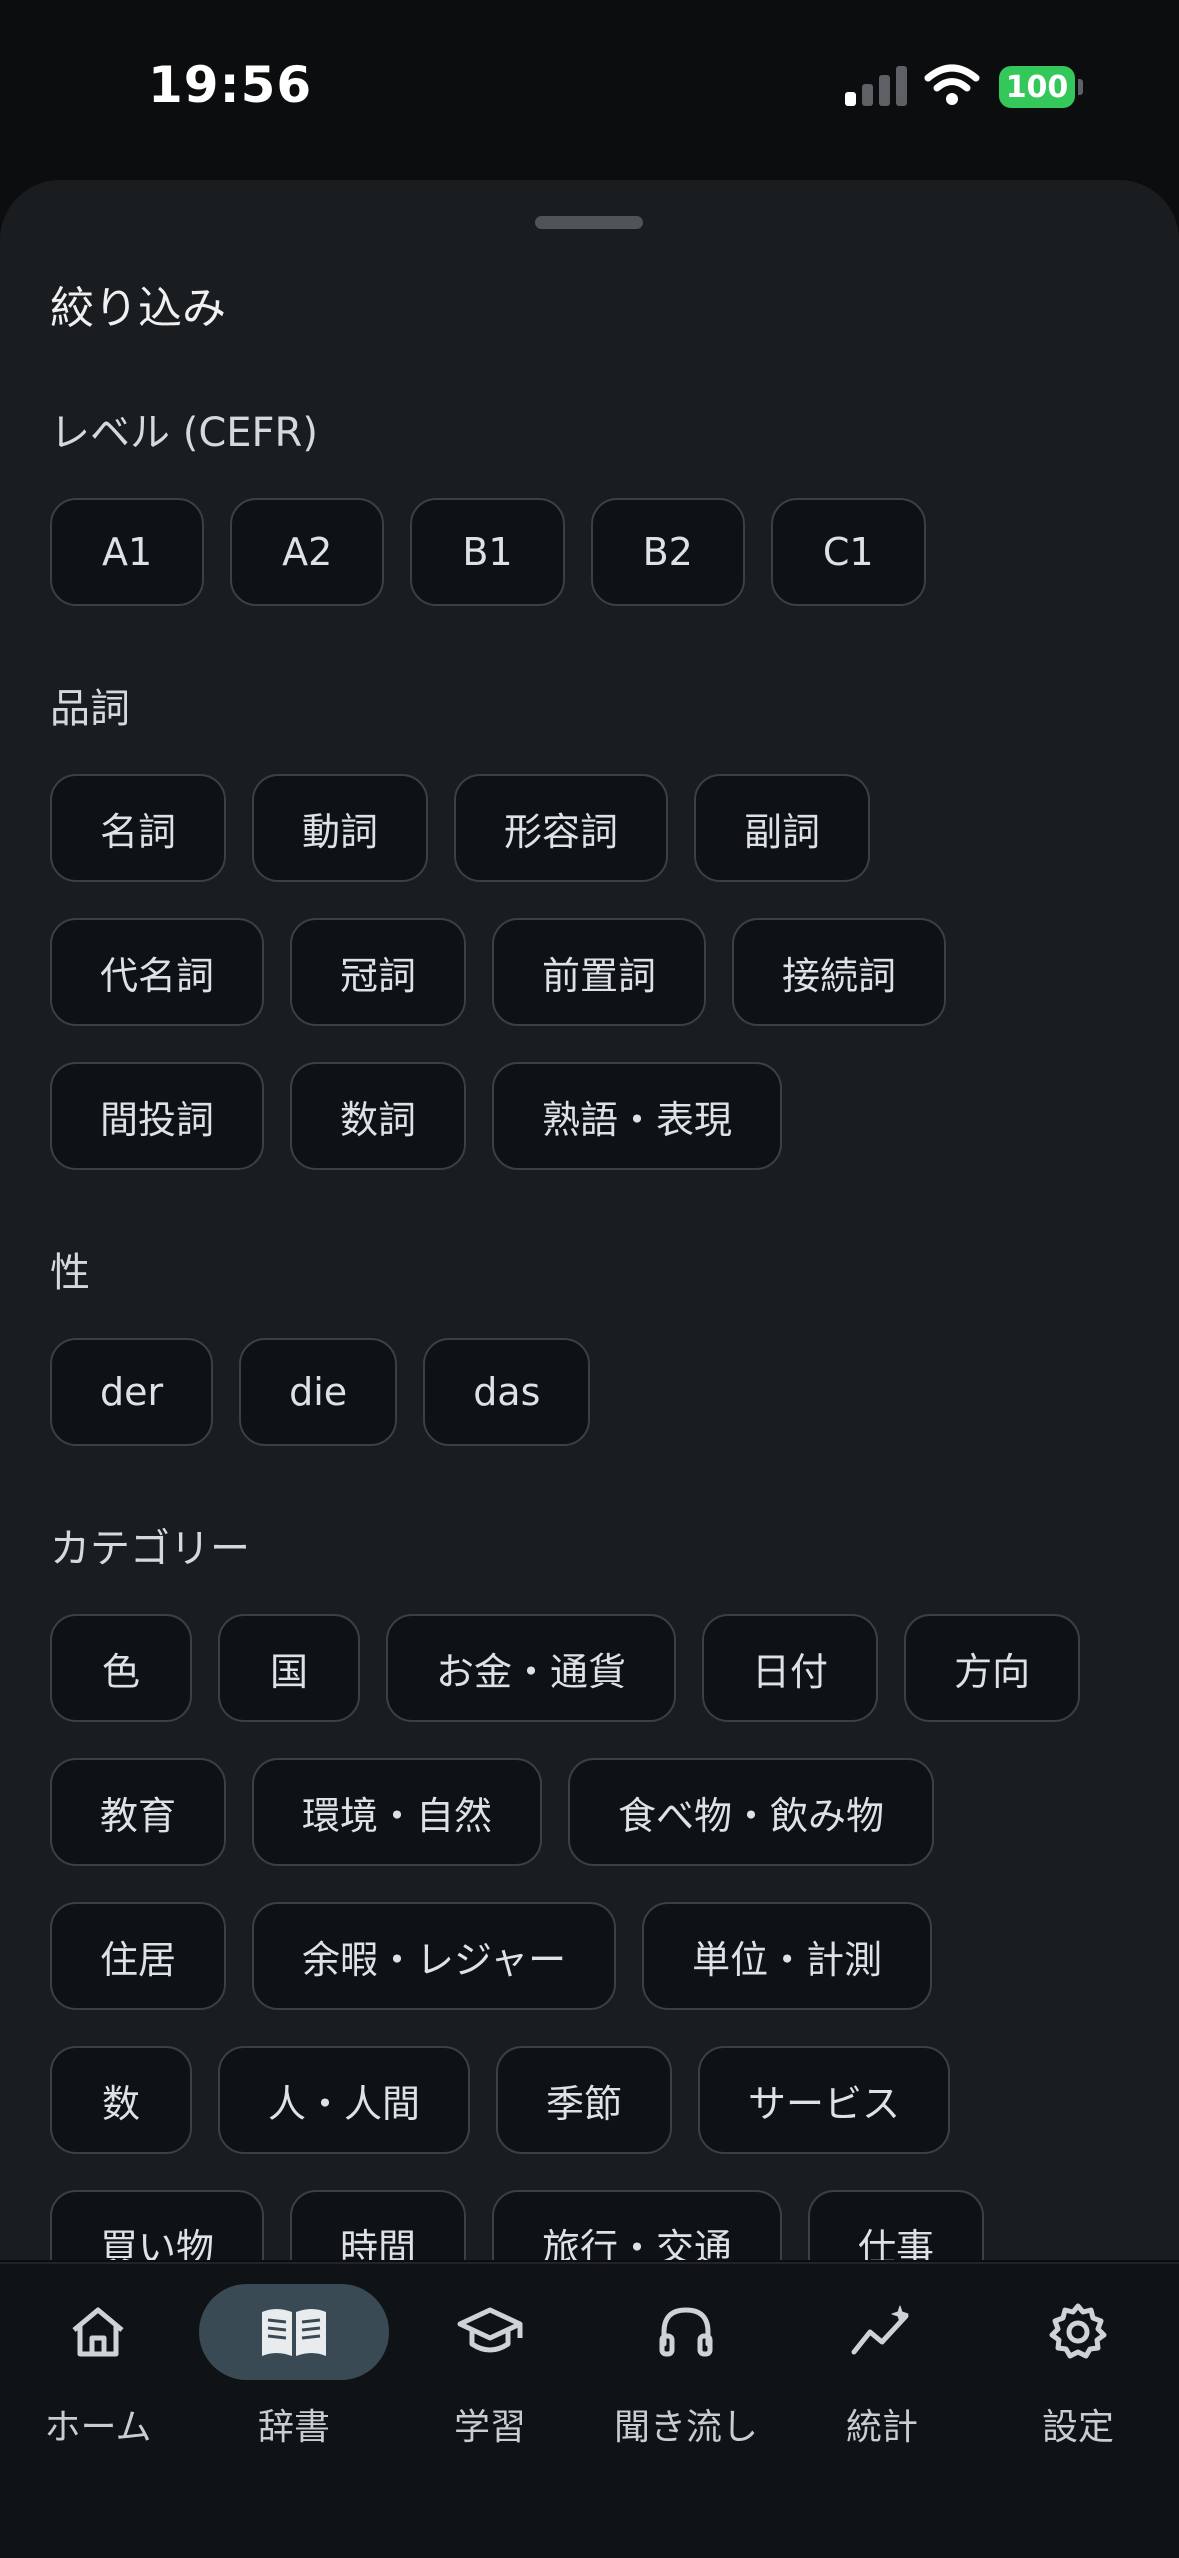 Image resolution: width=1179 pixels, height=2558 pixels. I want to click on pos-chip: 熟語・表現, so click(637, 1116).